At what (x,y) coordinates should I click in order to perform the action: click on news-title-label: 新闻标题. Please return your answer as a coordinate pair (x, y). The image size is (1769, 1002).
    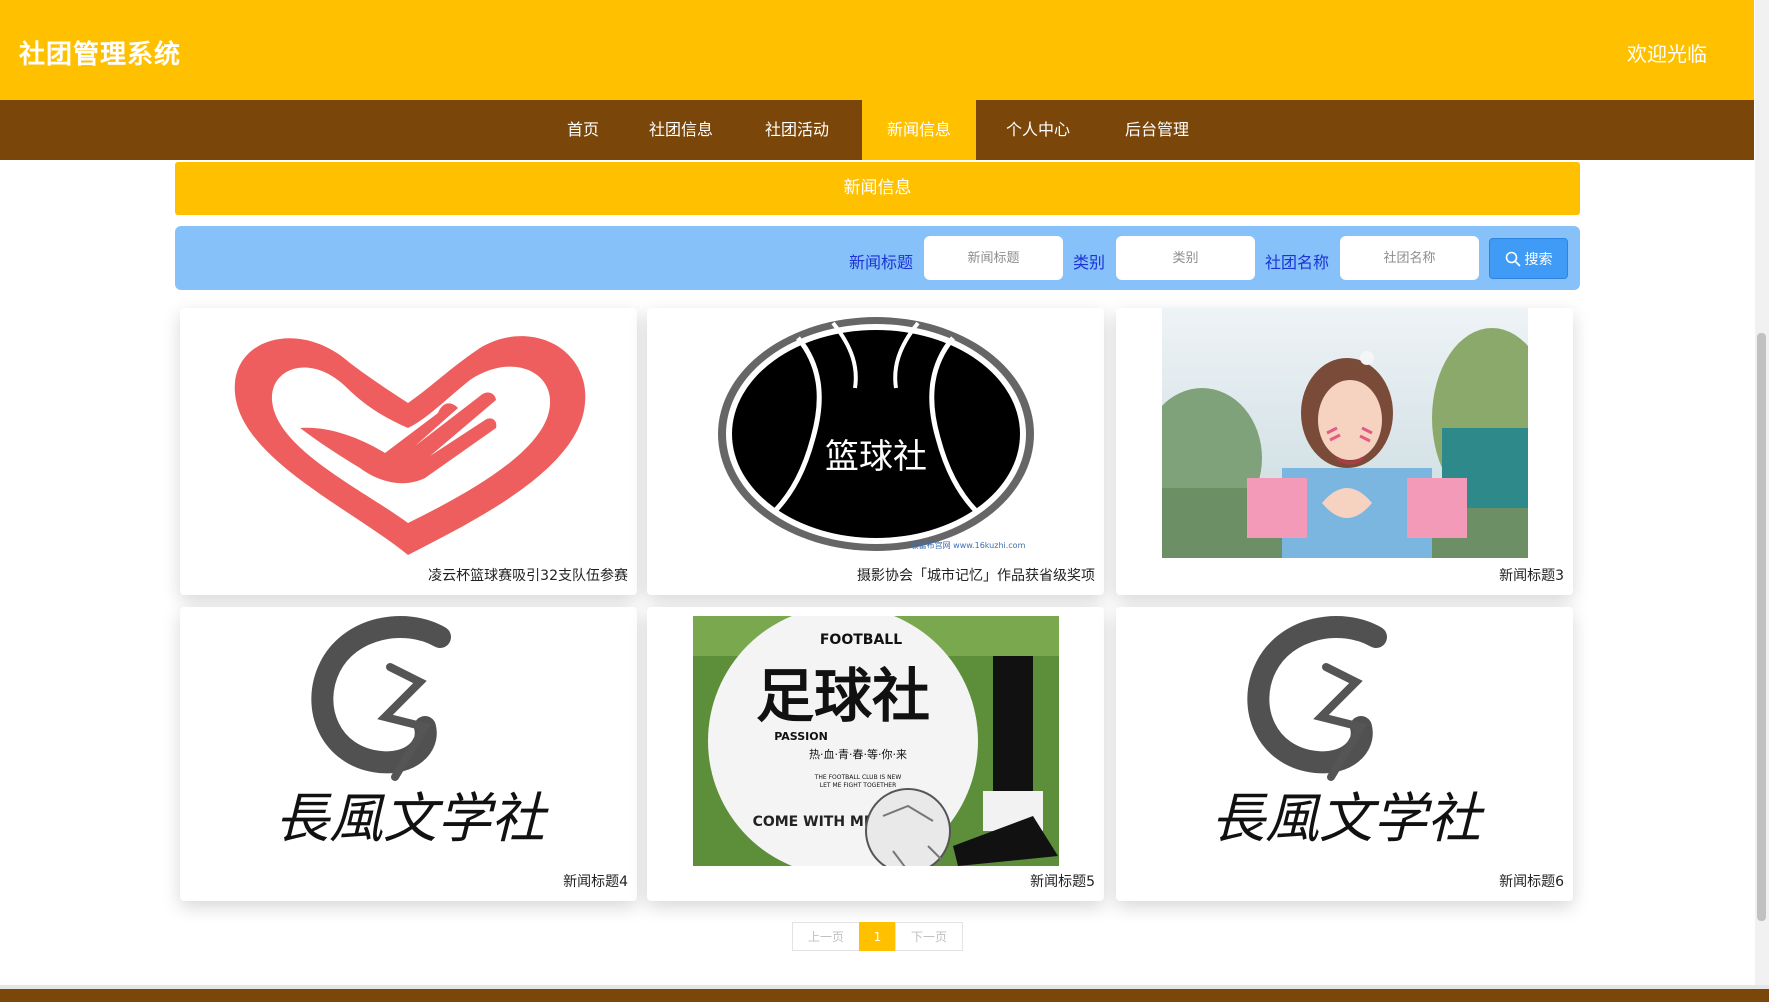
    Looking at the image, I should click on (881, 262).